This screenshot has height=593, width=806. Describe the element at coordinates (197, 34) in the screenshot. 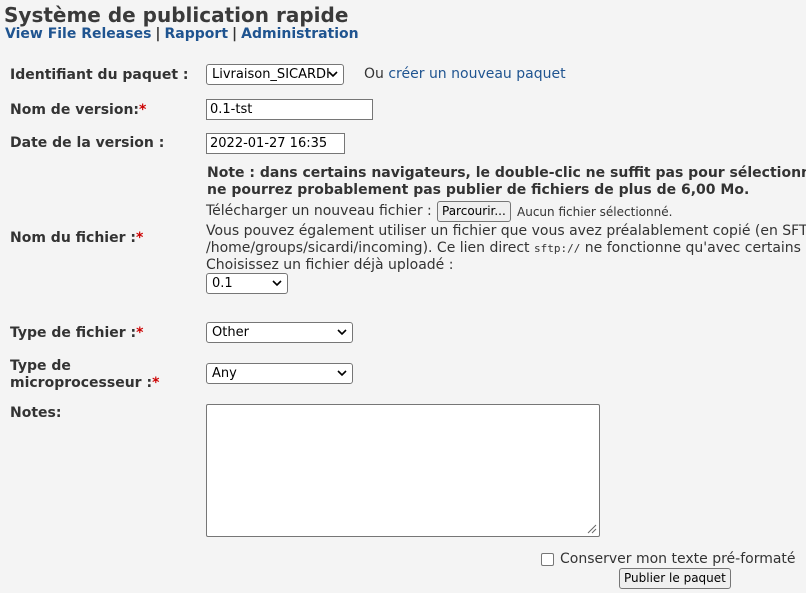

I see `nav-rapport: Rapport` at that location.